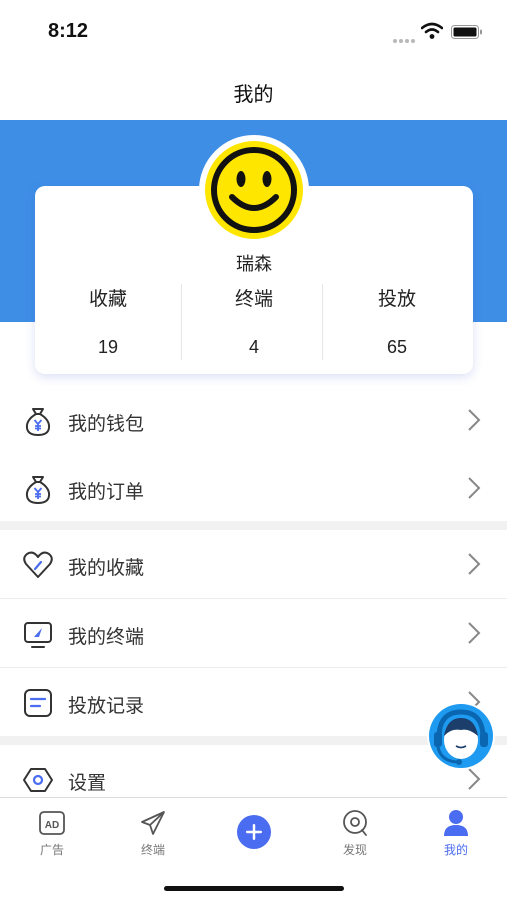 The image size is (507, 900). Describe the element at coordinates (106, 706) in the screenshot. I see `menu-item-label: 投放记录` at that location.